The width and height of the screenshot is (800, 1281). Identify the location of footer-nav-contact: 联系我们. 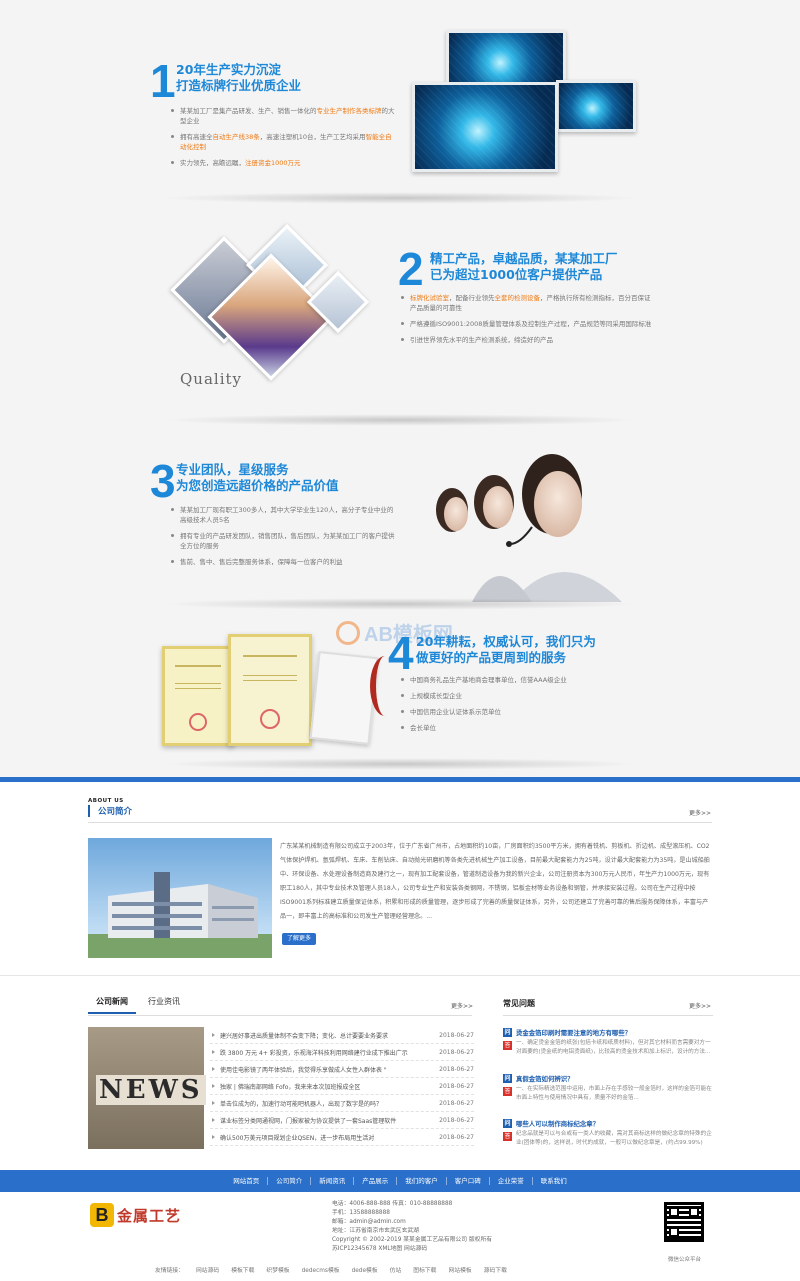
(554, 1181).